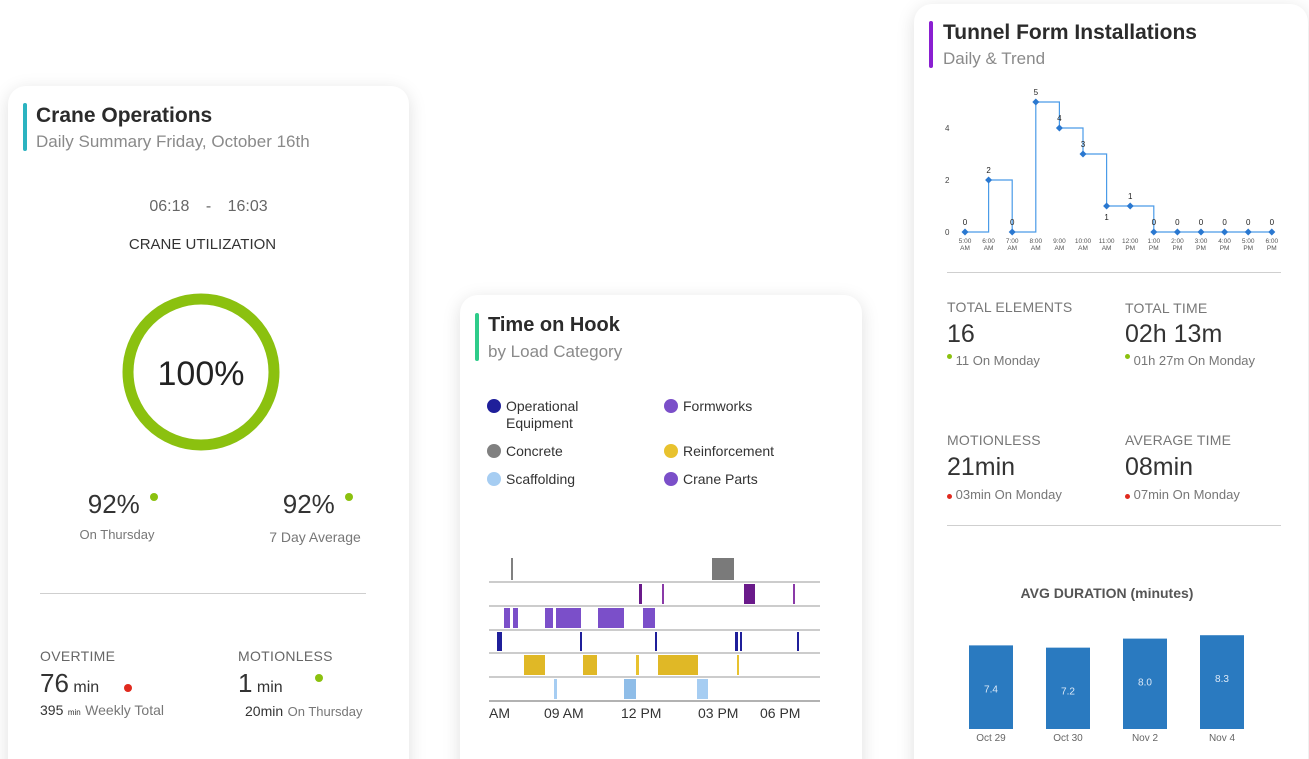  Describe the element at coordinates (993, 360) in the screenshot. I see `stat-total-elements-sub: 11 On Monday` at that location.